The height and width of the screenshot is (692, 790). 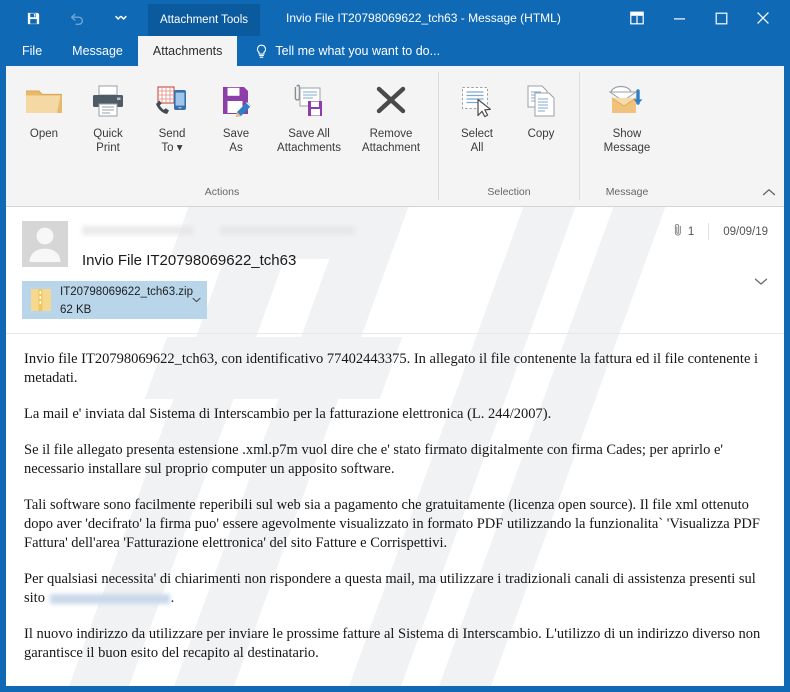 I want to click on ribbon-group-message: Show Message Message, so click(x=626, y=136).